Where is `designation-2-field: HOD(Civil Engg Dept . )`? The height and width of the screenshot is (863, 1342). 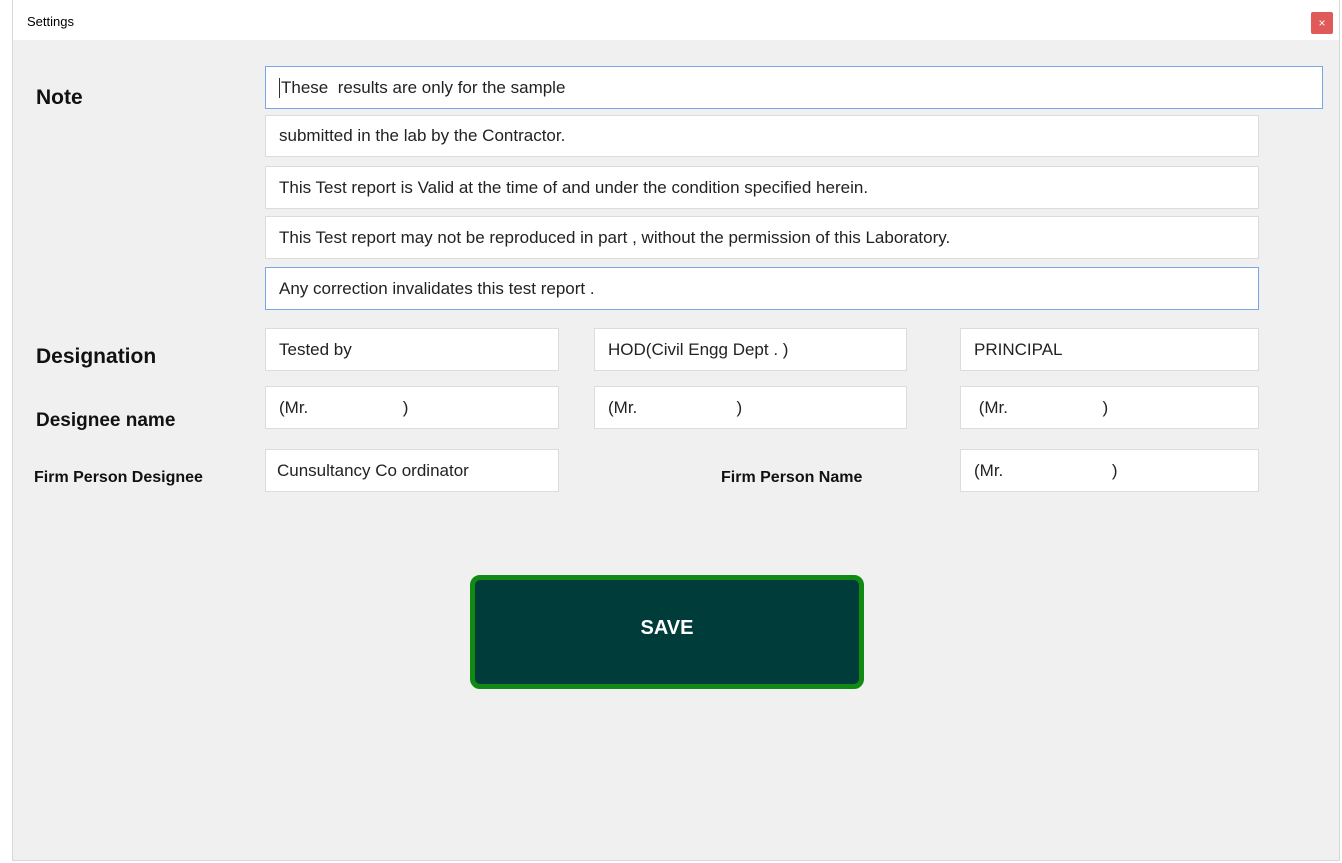 designation-2-field: HOD(Civil Engg Dept . ) is located at coordinates (750, 349).